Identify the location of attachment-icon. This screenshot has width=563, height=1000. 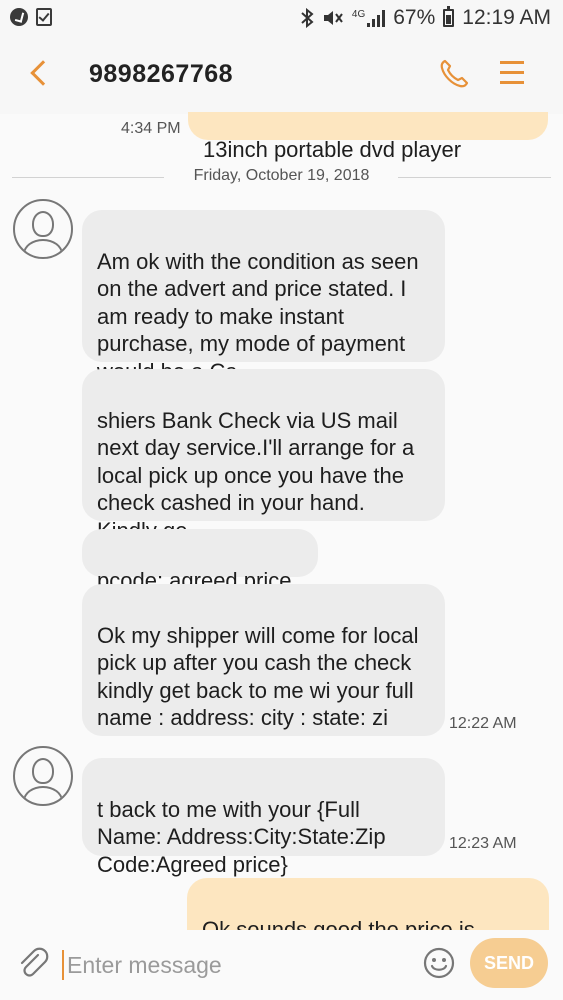
(33, 963).